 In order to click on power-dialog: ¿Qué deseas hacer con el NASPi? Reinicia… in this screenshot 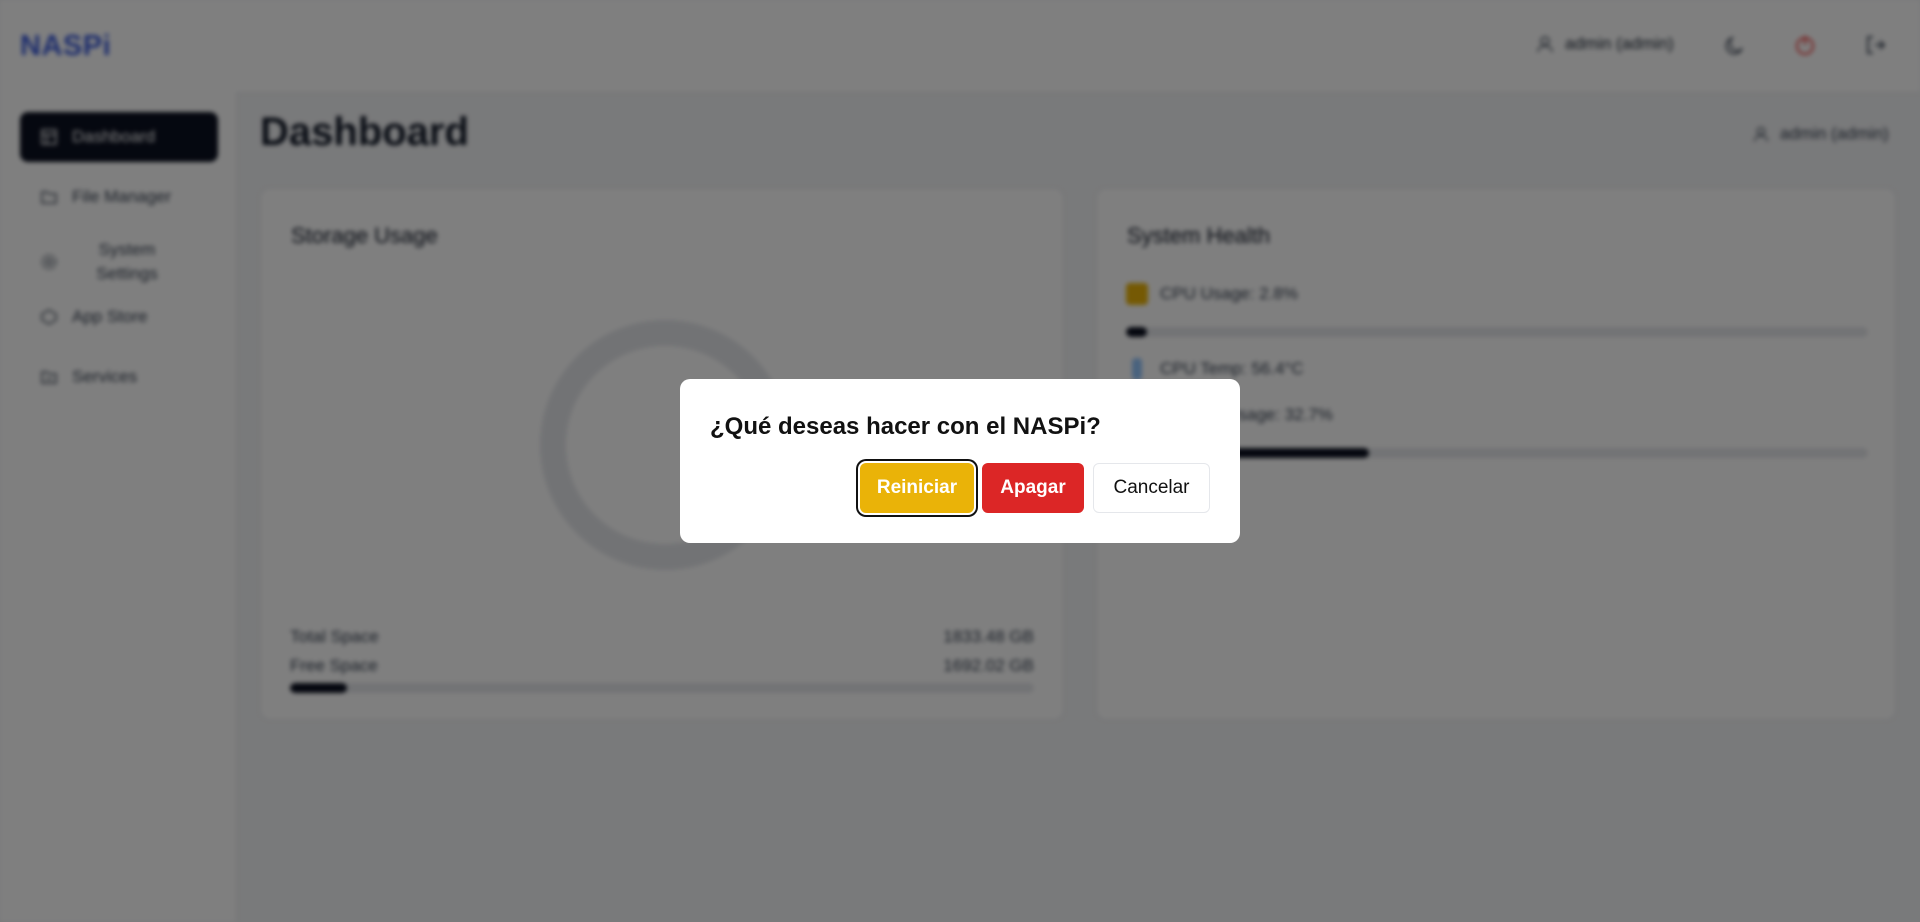, I will do `click(960, 461)`.